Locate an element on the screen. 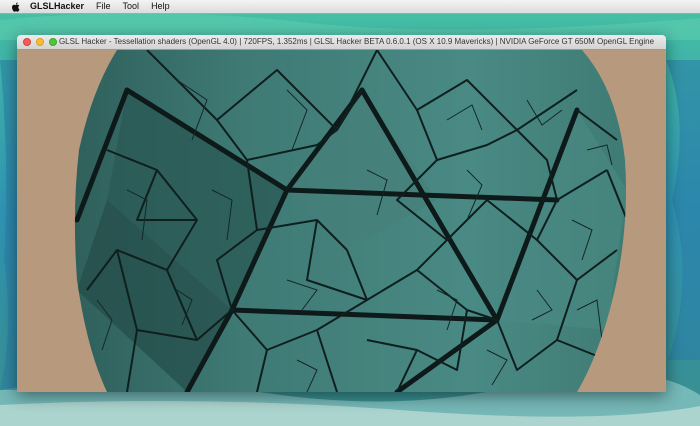 The image size is (700, 426). apple-icon is located at coordinates (16, 7).